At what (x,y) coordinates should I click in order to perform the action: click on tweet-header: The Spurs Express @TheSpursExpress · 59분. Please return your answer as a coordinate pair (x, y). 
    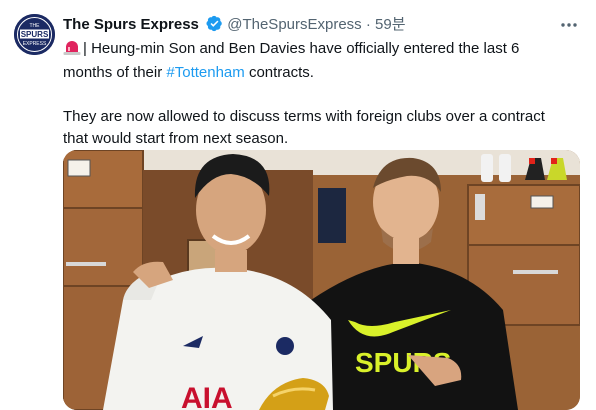
    Looking at the image, I should click on (234, 26).